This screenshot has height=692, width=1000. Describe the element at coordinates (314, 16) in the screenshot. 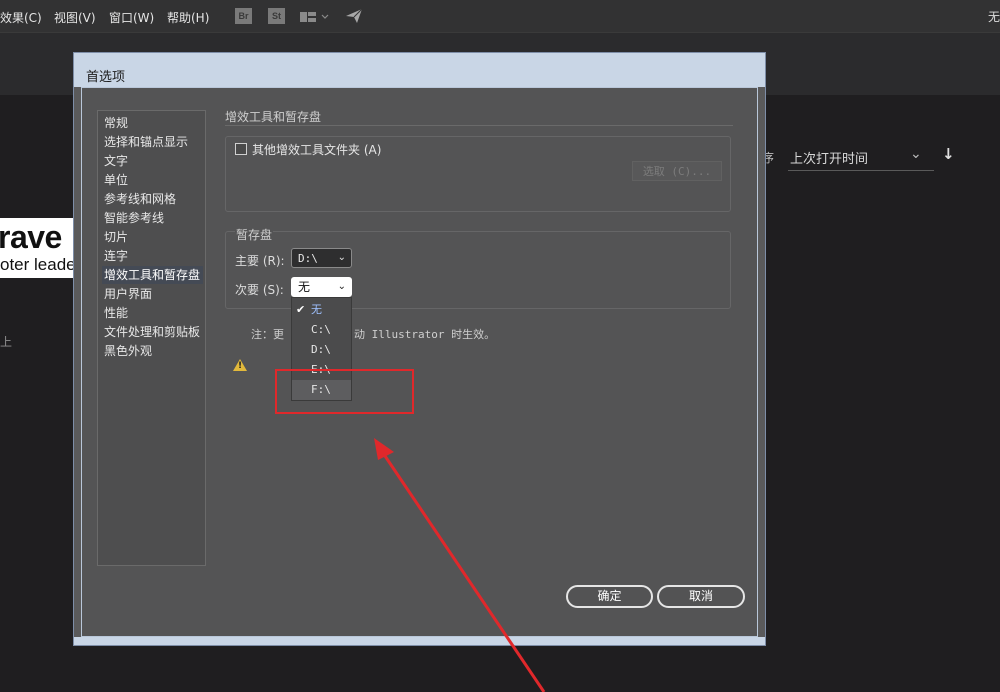

I see `workspace-layout-icon` at that location.